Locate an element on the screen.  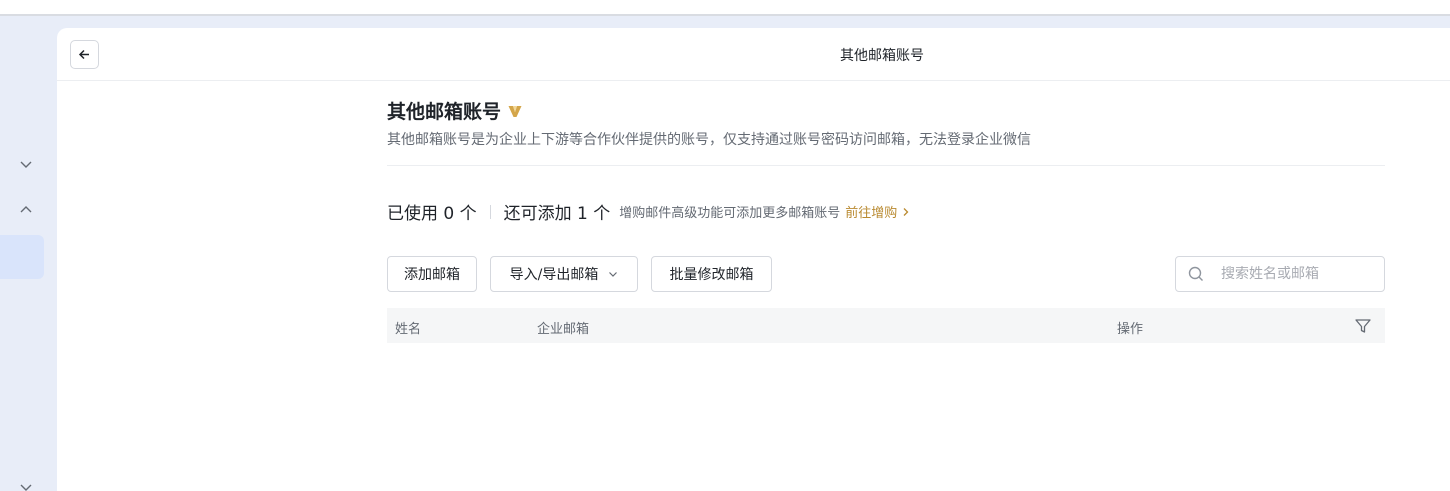
used-count: 已使用 0 个 is located at coordinates (432, 214).